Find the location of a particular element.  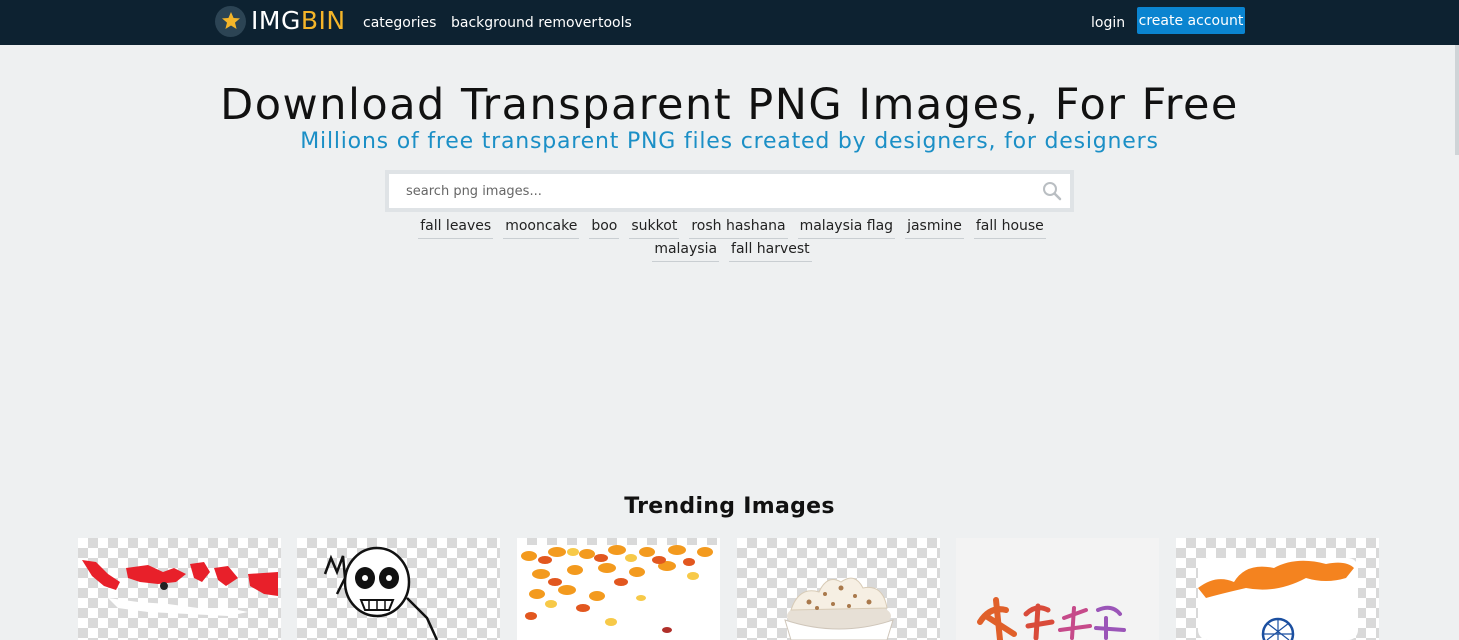

tag-fall-leaves: fall leaves is located at coordinates (456, 227).